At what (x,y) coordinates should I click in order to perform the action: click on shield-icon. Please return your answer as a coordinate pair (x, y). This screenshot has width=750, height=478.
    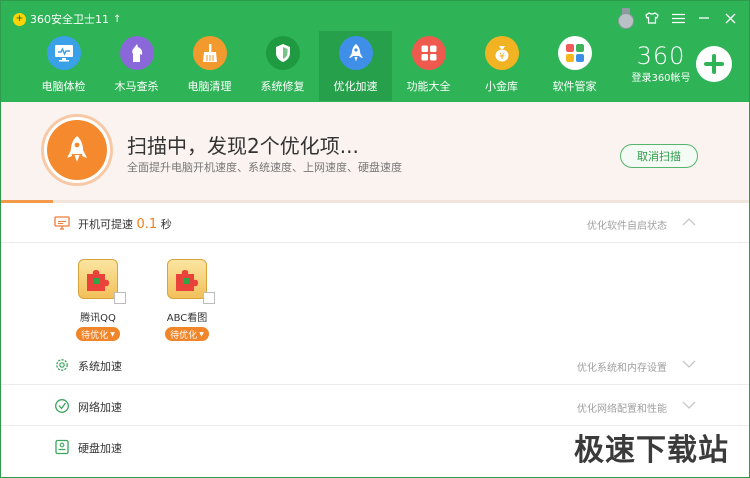
    Looking at the image, I should click on (282, 53).